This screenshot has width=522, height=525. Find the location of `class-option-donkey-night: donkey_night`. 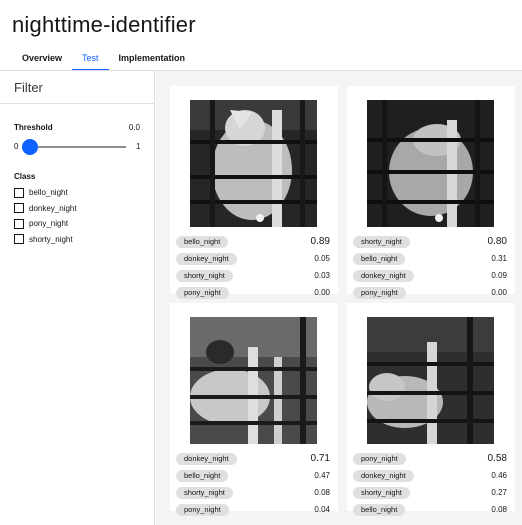

class-option-donkey-night: donkey_night is located at coordinates (45, 209).